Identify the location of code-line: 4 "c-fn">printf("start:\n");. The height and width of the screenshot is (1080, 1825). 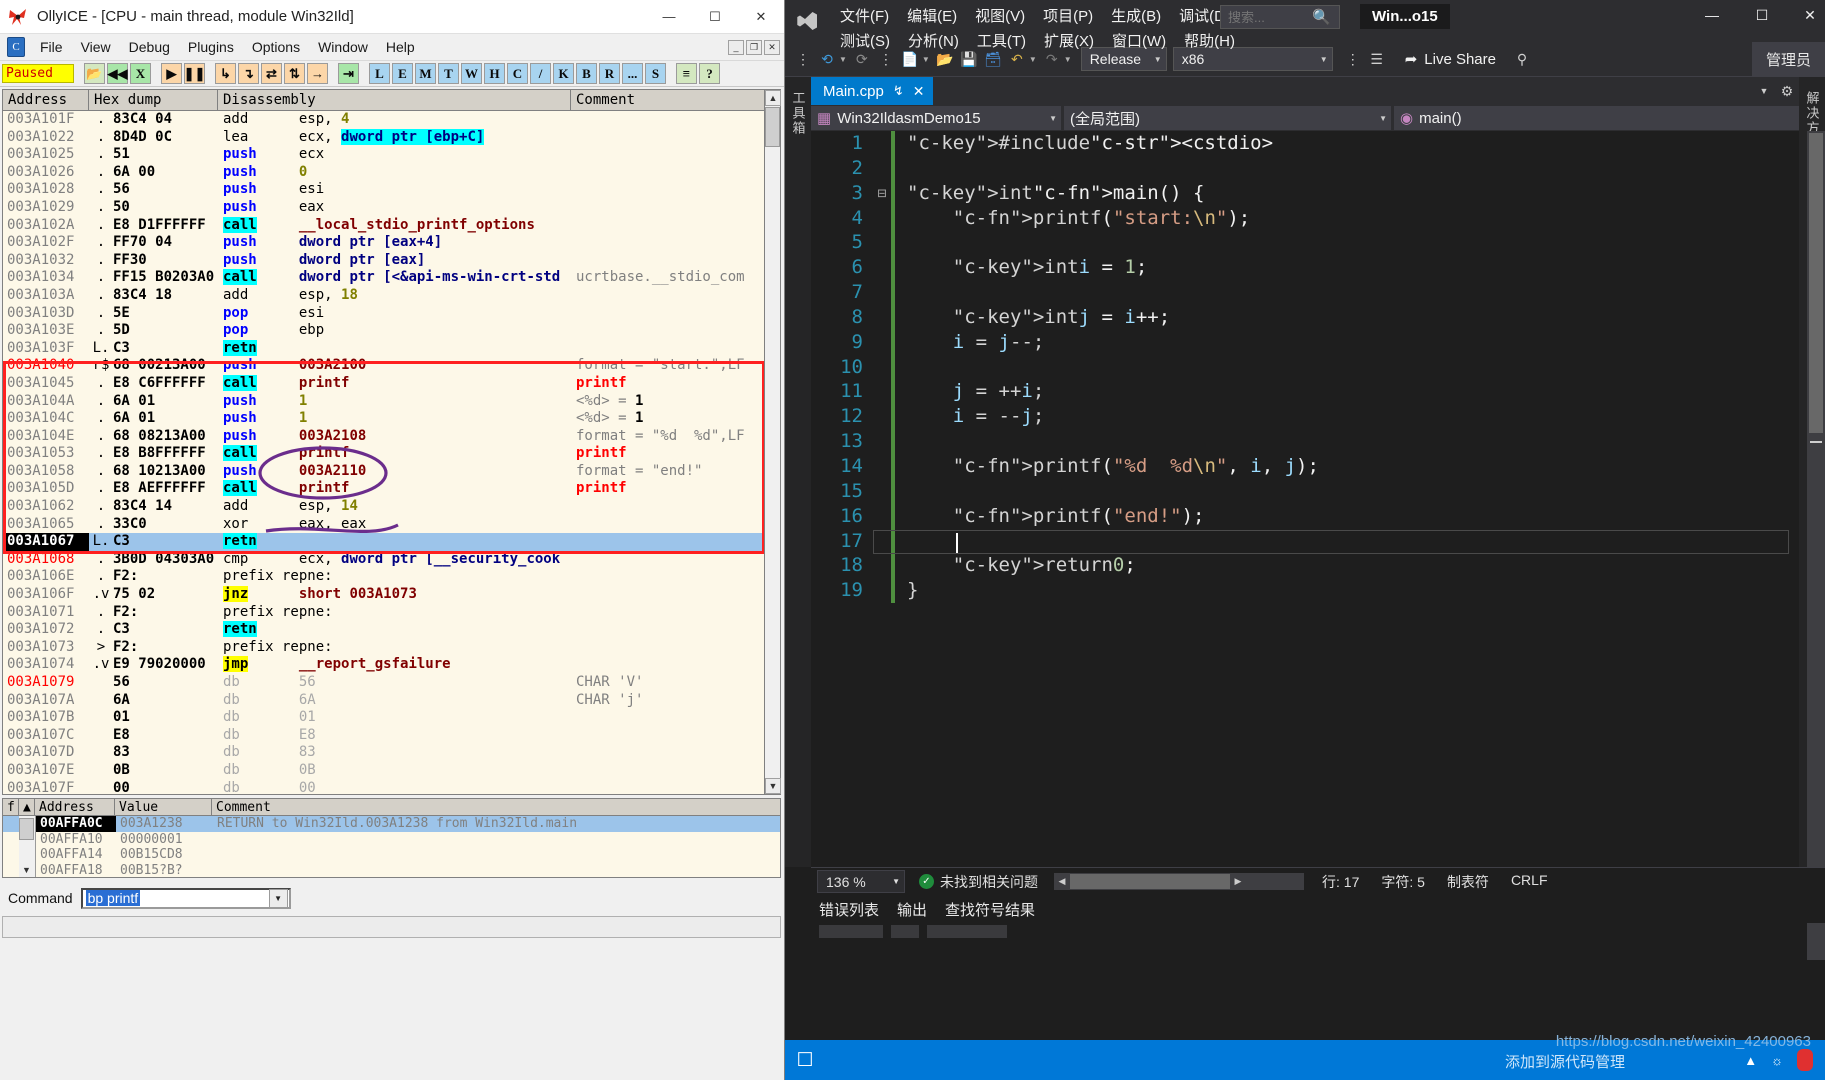
(1305, 218).